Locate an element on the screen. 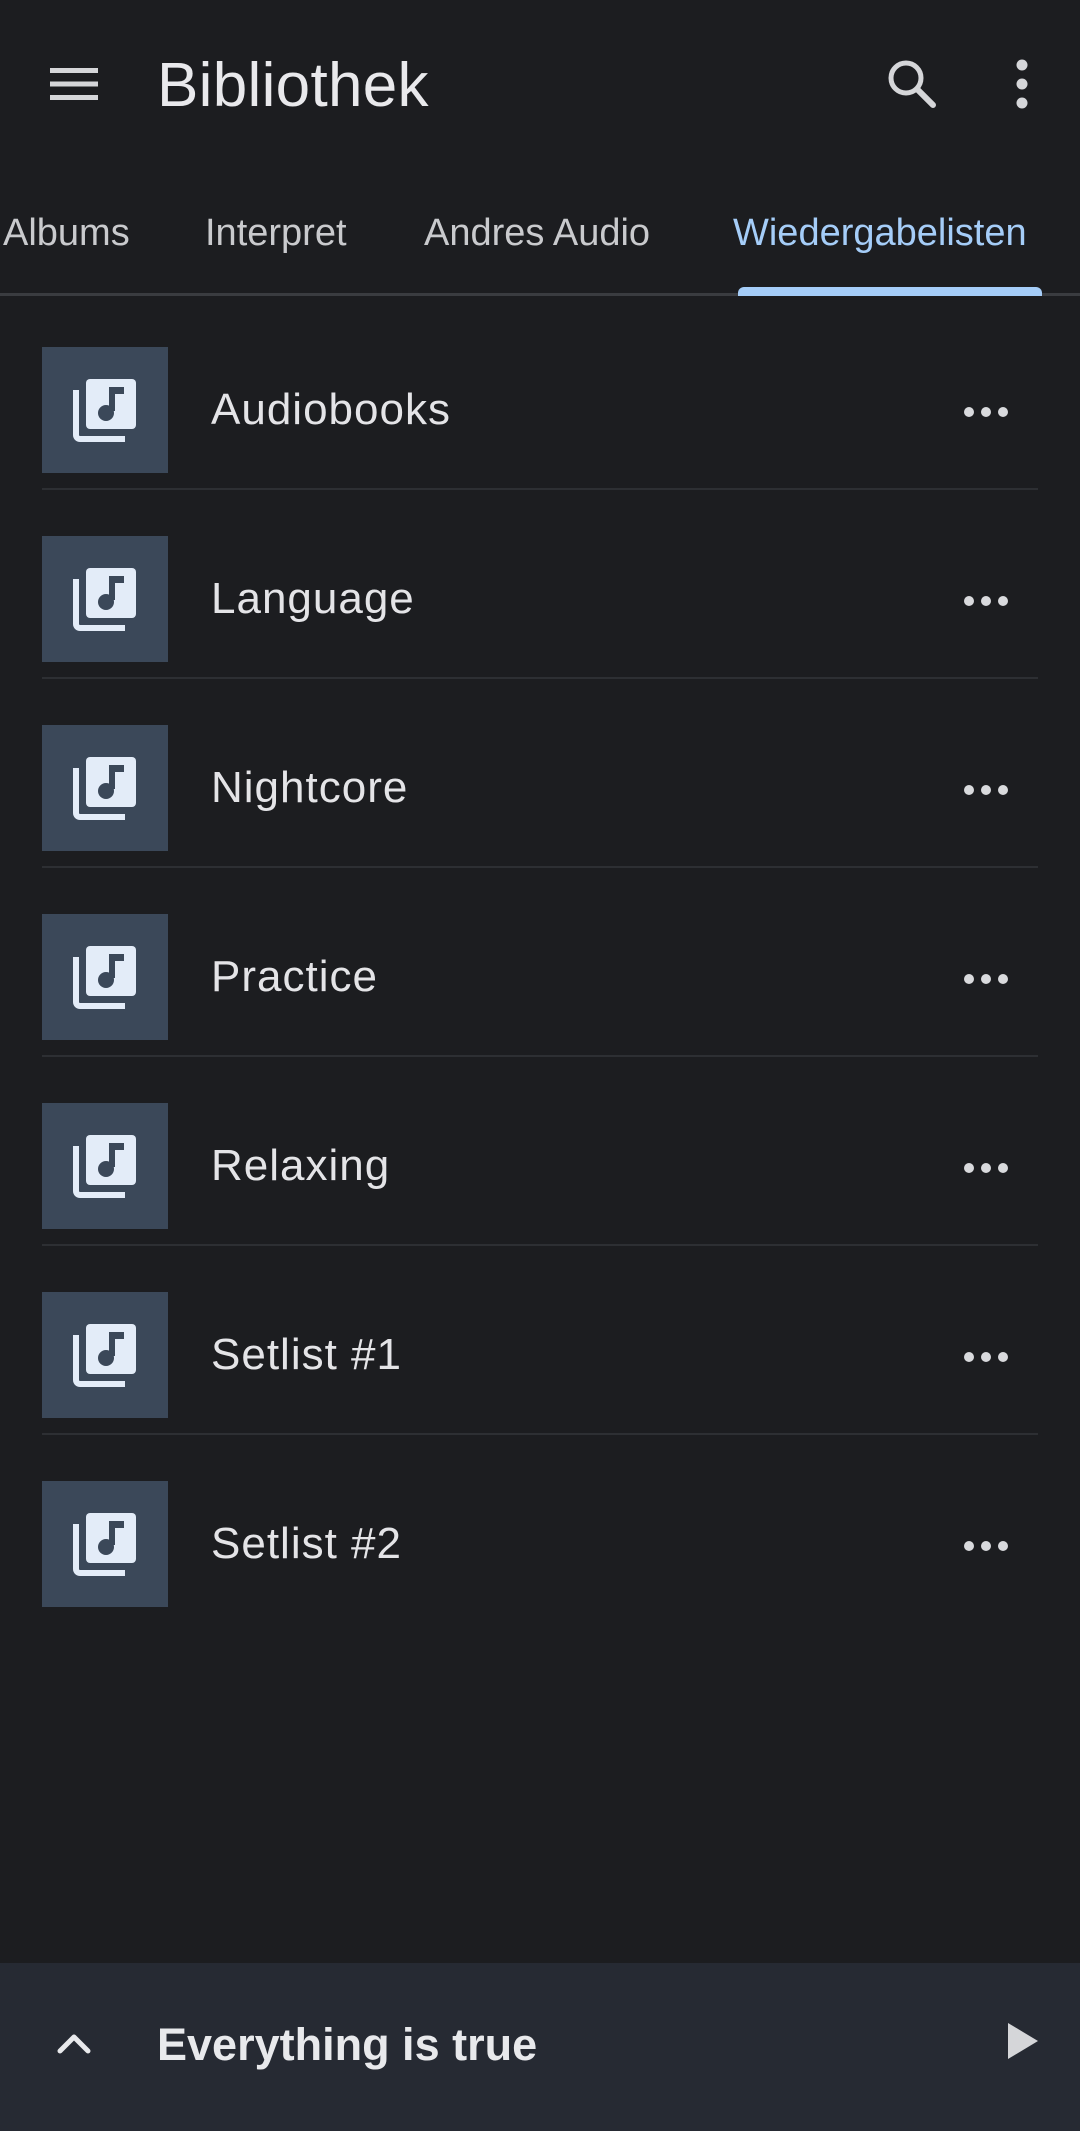  tab-albums: Albums is located at coordinates (66, 233).